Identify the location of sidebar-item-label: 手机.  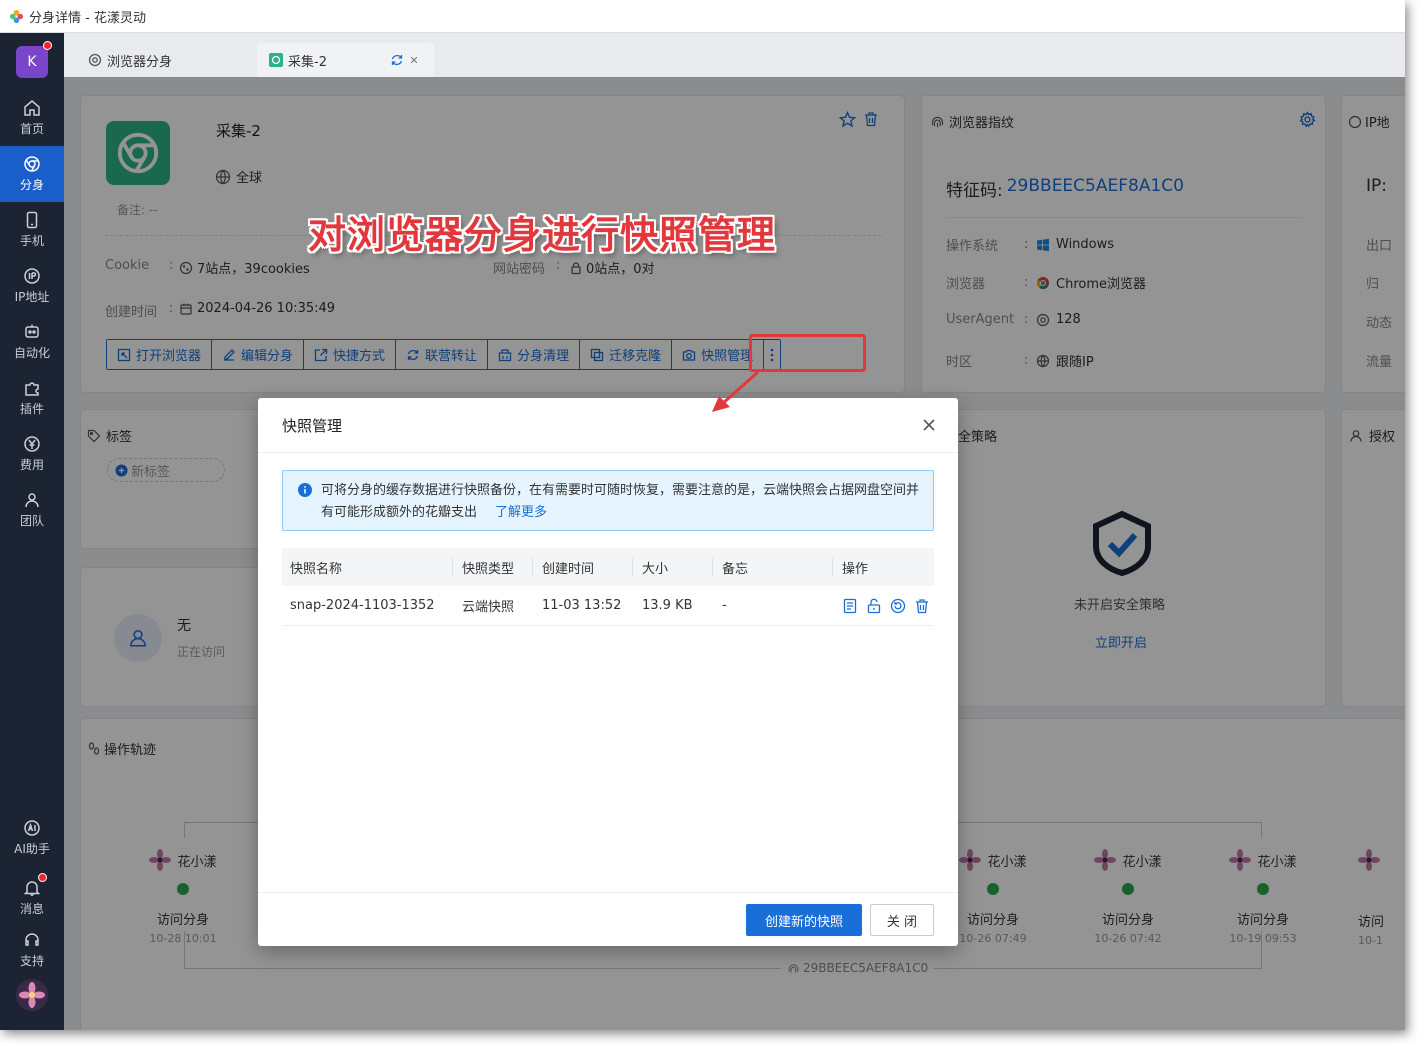
(31, 241).